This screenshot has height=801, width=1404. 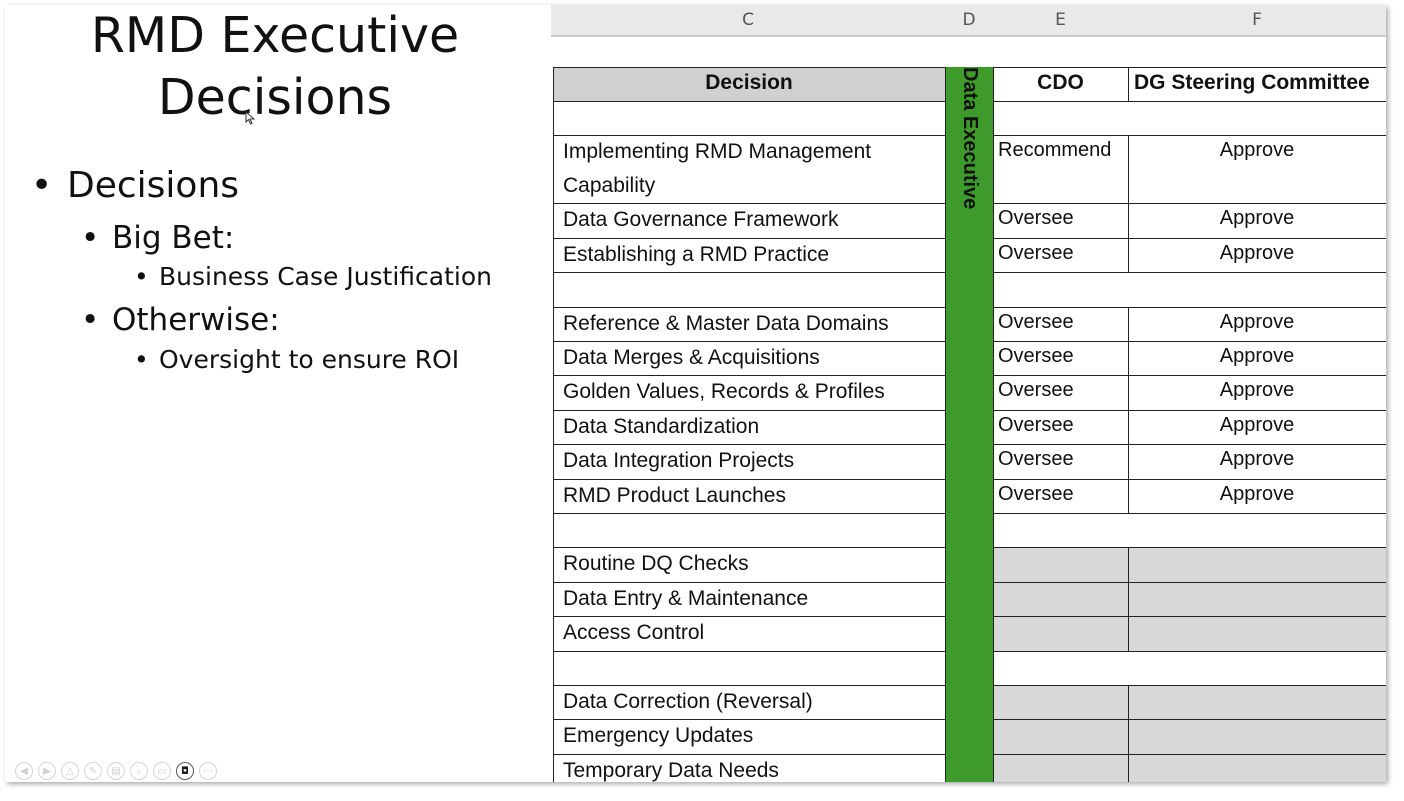 What do you see at coordinates (749, 599) in the screenshot?
I see `table-row-decision: Data Entry & Maintenance` at bounding box center [749, 599].